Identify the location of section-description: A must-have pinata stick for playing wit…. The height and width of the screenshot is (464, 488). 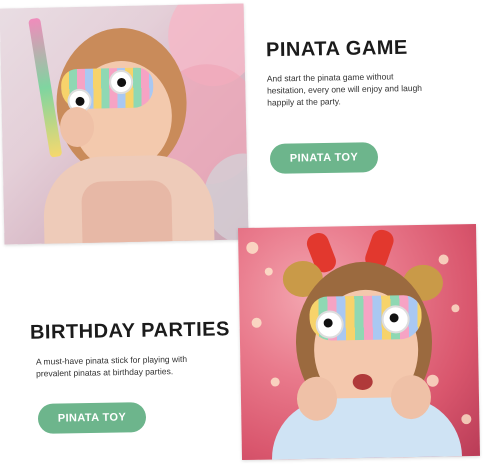
(126, 365).